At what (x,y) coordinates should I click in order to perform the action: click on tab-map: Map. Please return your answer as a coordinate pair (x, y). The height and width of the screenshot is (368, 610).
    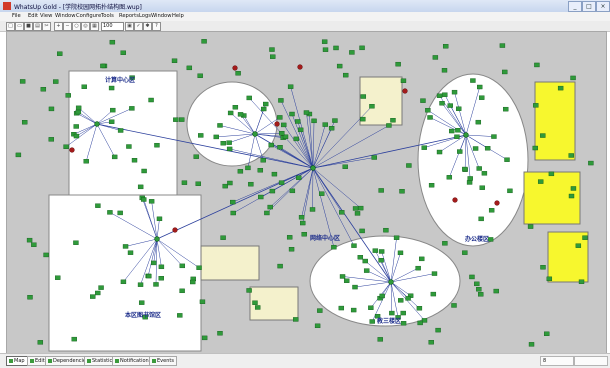
    Looking at the image, I should click on (17, 361).